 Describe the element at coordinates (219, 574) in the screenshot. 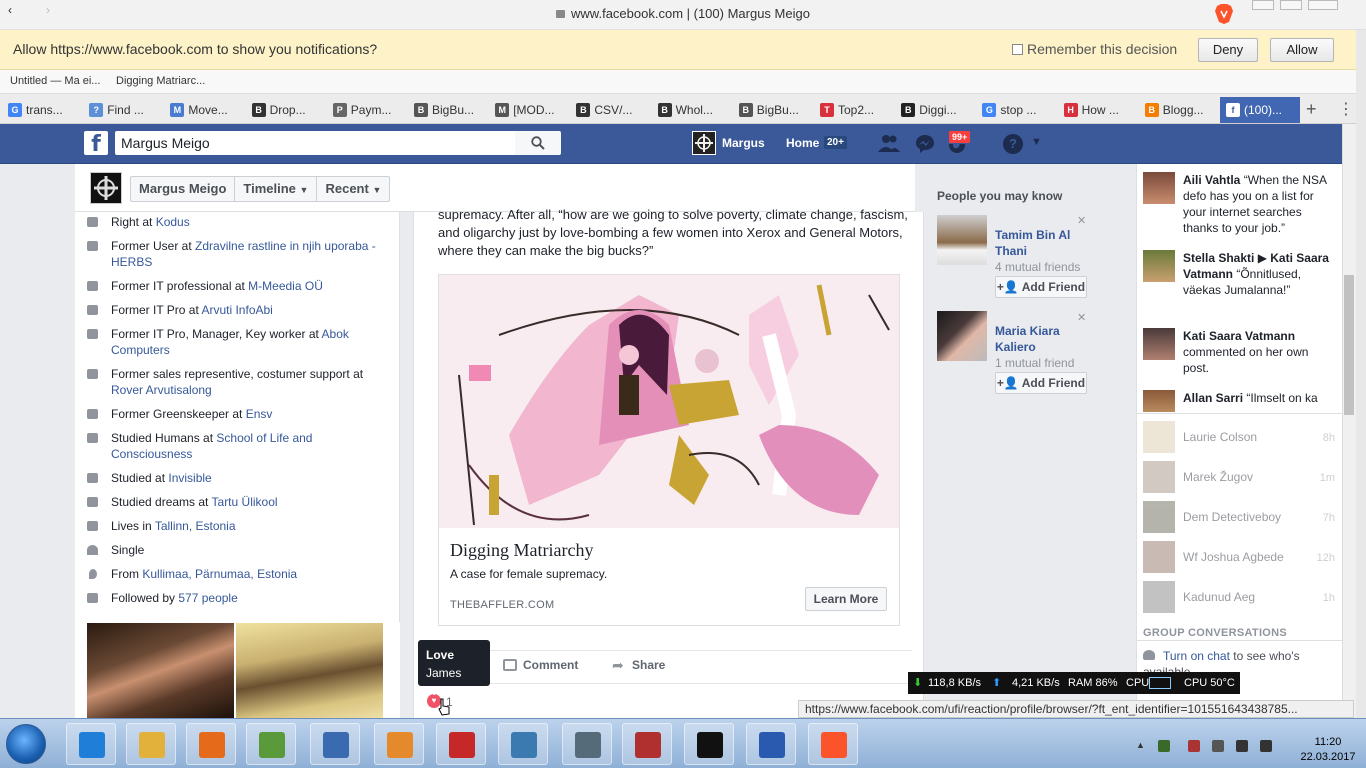

I see `intro-link: Kullimaa, Pärnumaa, Estonia` at that location.